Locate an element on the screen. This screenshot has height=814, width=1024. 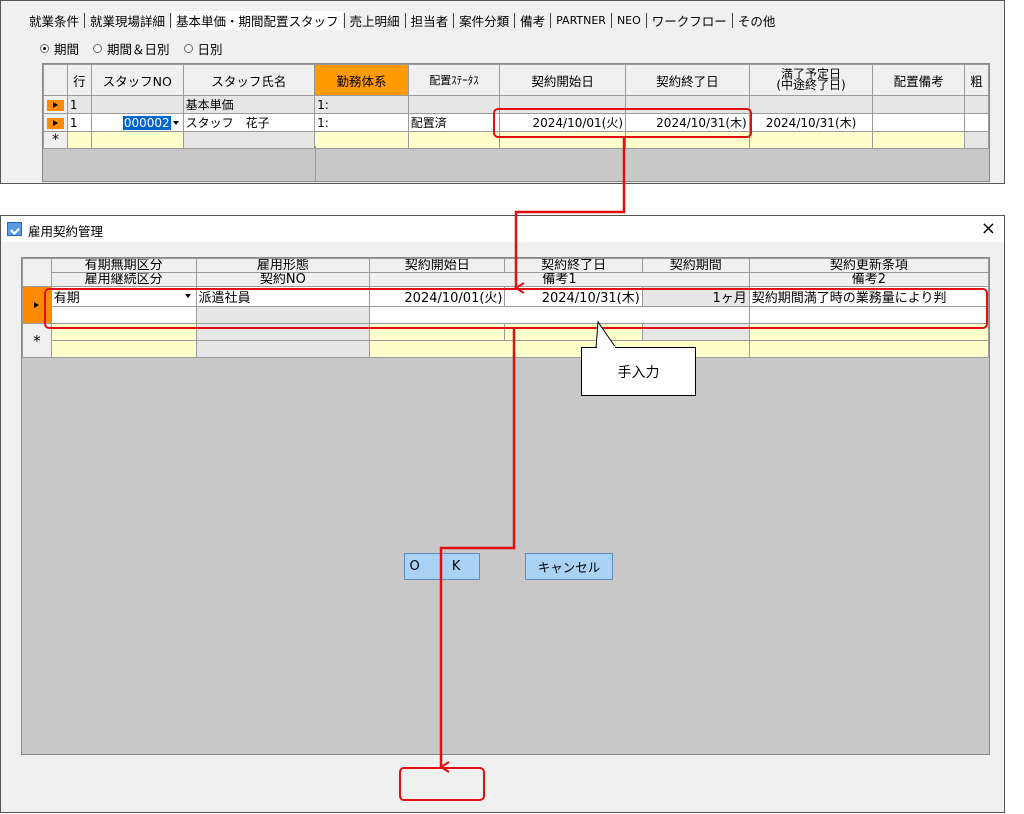
arrow-dates-to-dialog is located at coordinates (570, 216).